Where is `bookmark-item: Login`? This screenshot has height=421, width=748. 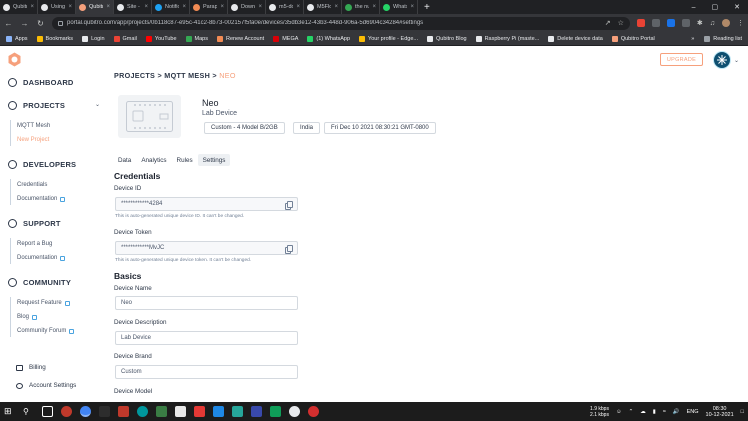
bookmark-item: Login is located at coordinates (93, 38).